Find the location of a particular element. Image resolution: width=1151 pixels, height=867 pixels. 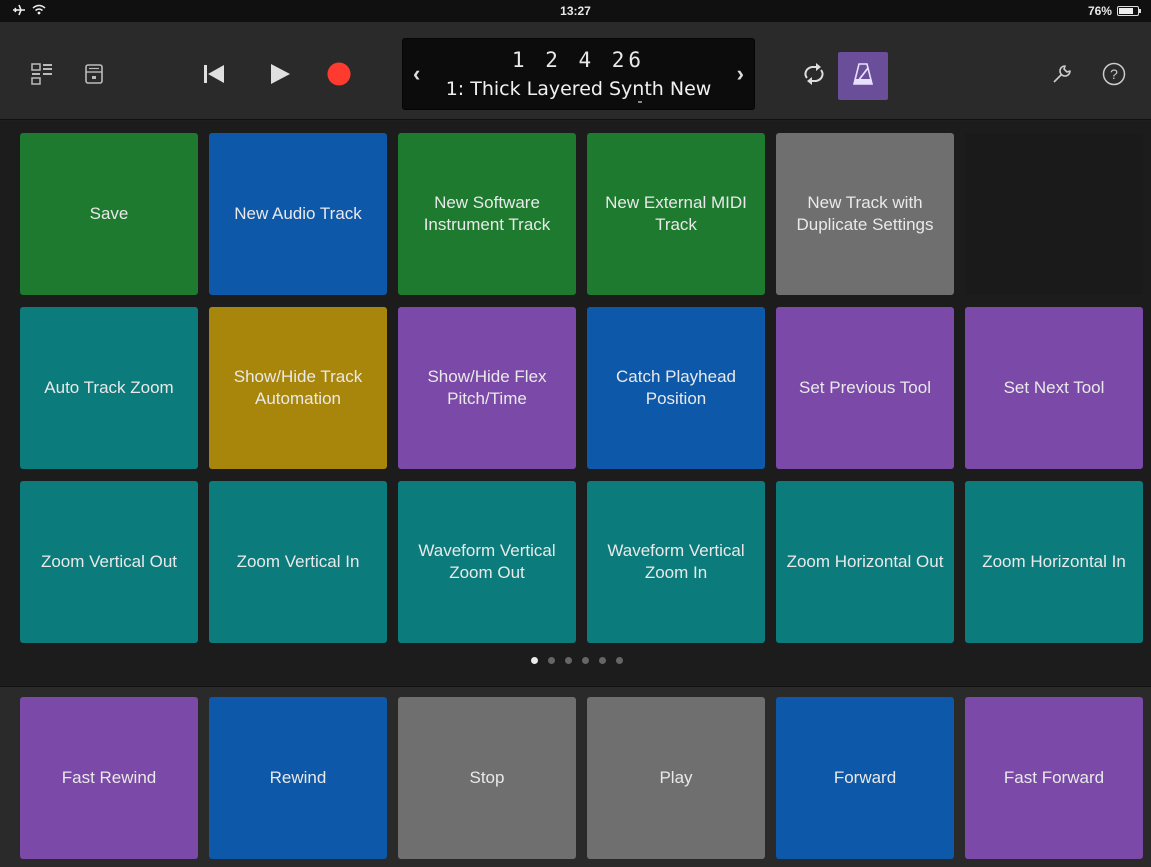

help-icon: ? is located at coordinates (1114, 74).